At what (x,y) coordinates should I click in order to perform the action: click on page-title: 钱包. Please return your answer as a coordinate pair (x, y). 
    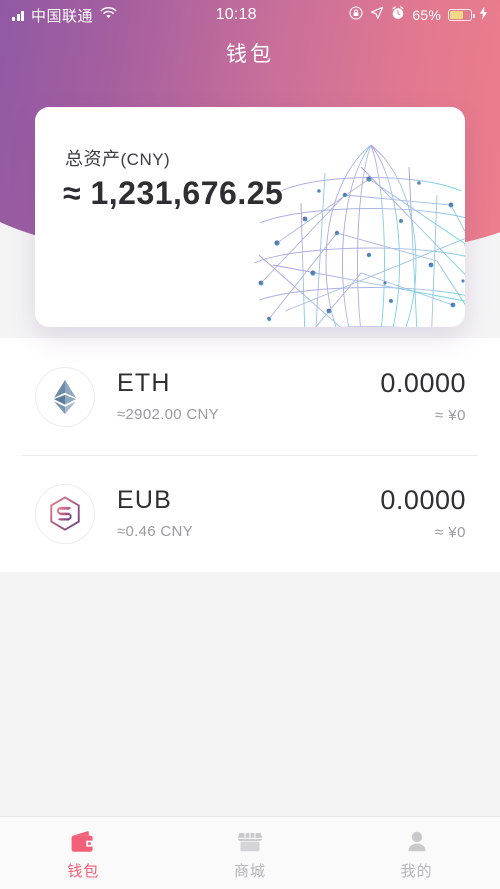
    Looking at the image, I should click on (250, 54).